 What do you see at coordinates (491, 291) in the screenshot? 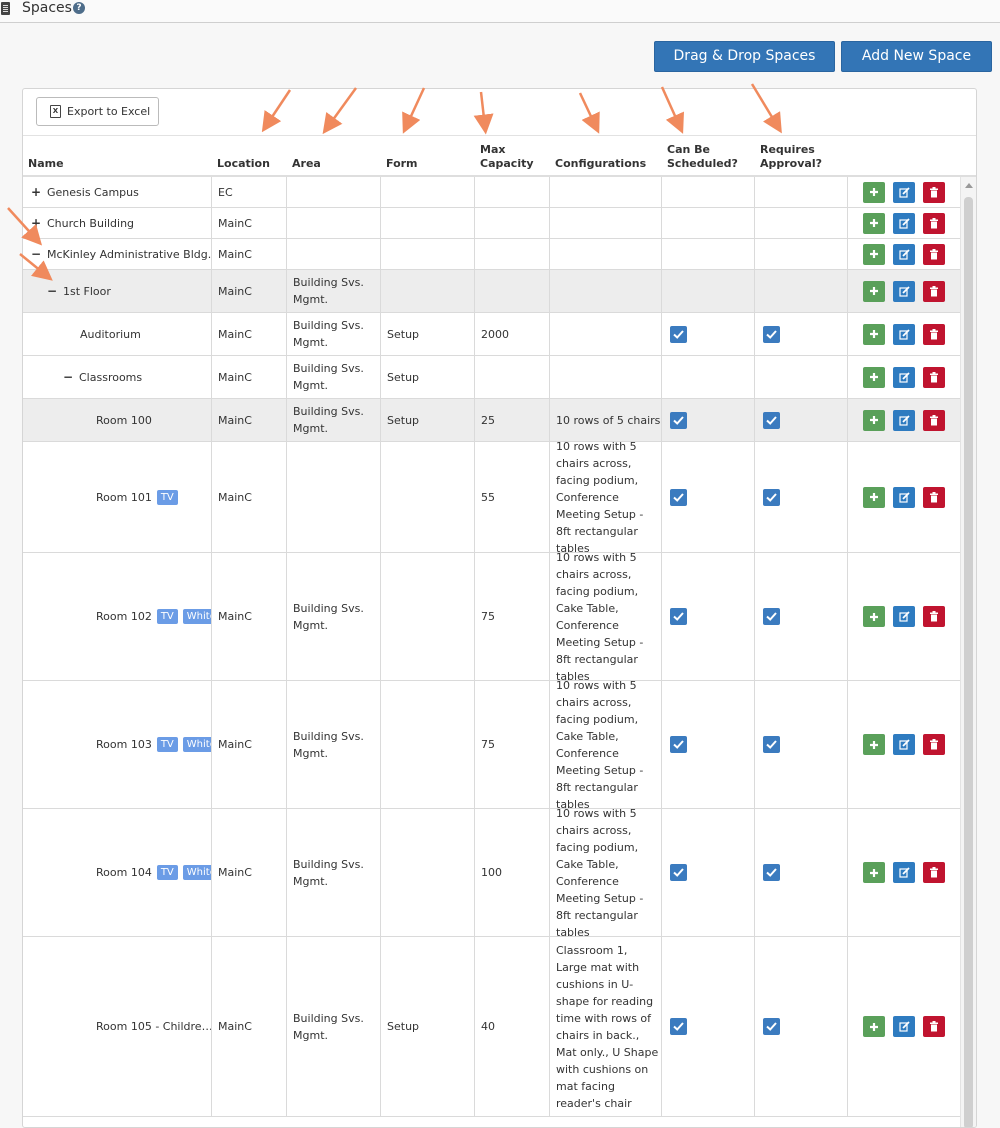
I see `table-row: −1st Floor MainC Building Svs. Mgmt.` at bounding box center [491, 291].